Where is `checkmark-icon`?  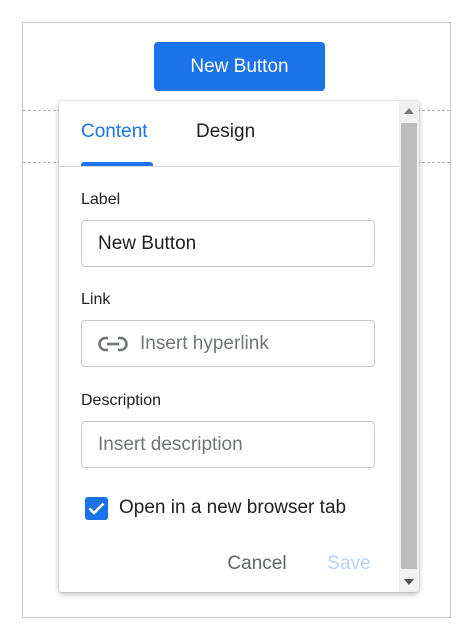
checkmark-icon is located at coordinates (96, 508).